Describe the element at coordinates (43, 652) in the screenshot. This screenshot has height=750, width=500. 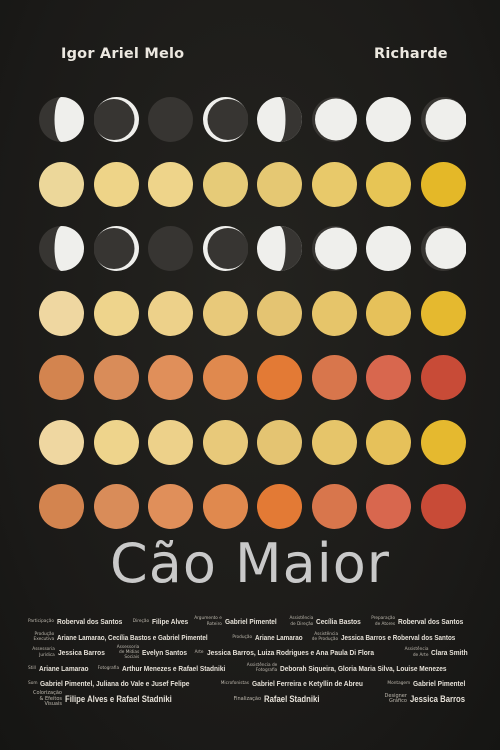
I see `credit-role: Assessoria Jurídica` at that location.